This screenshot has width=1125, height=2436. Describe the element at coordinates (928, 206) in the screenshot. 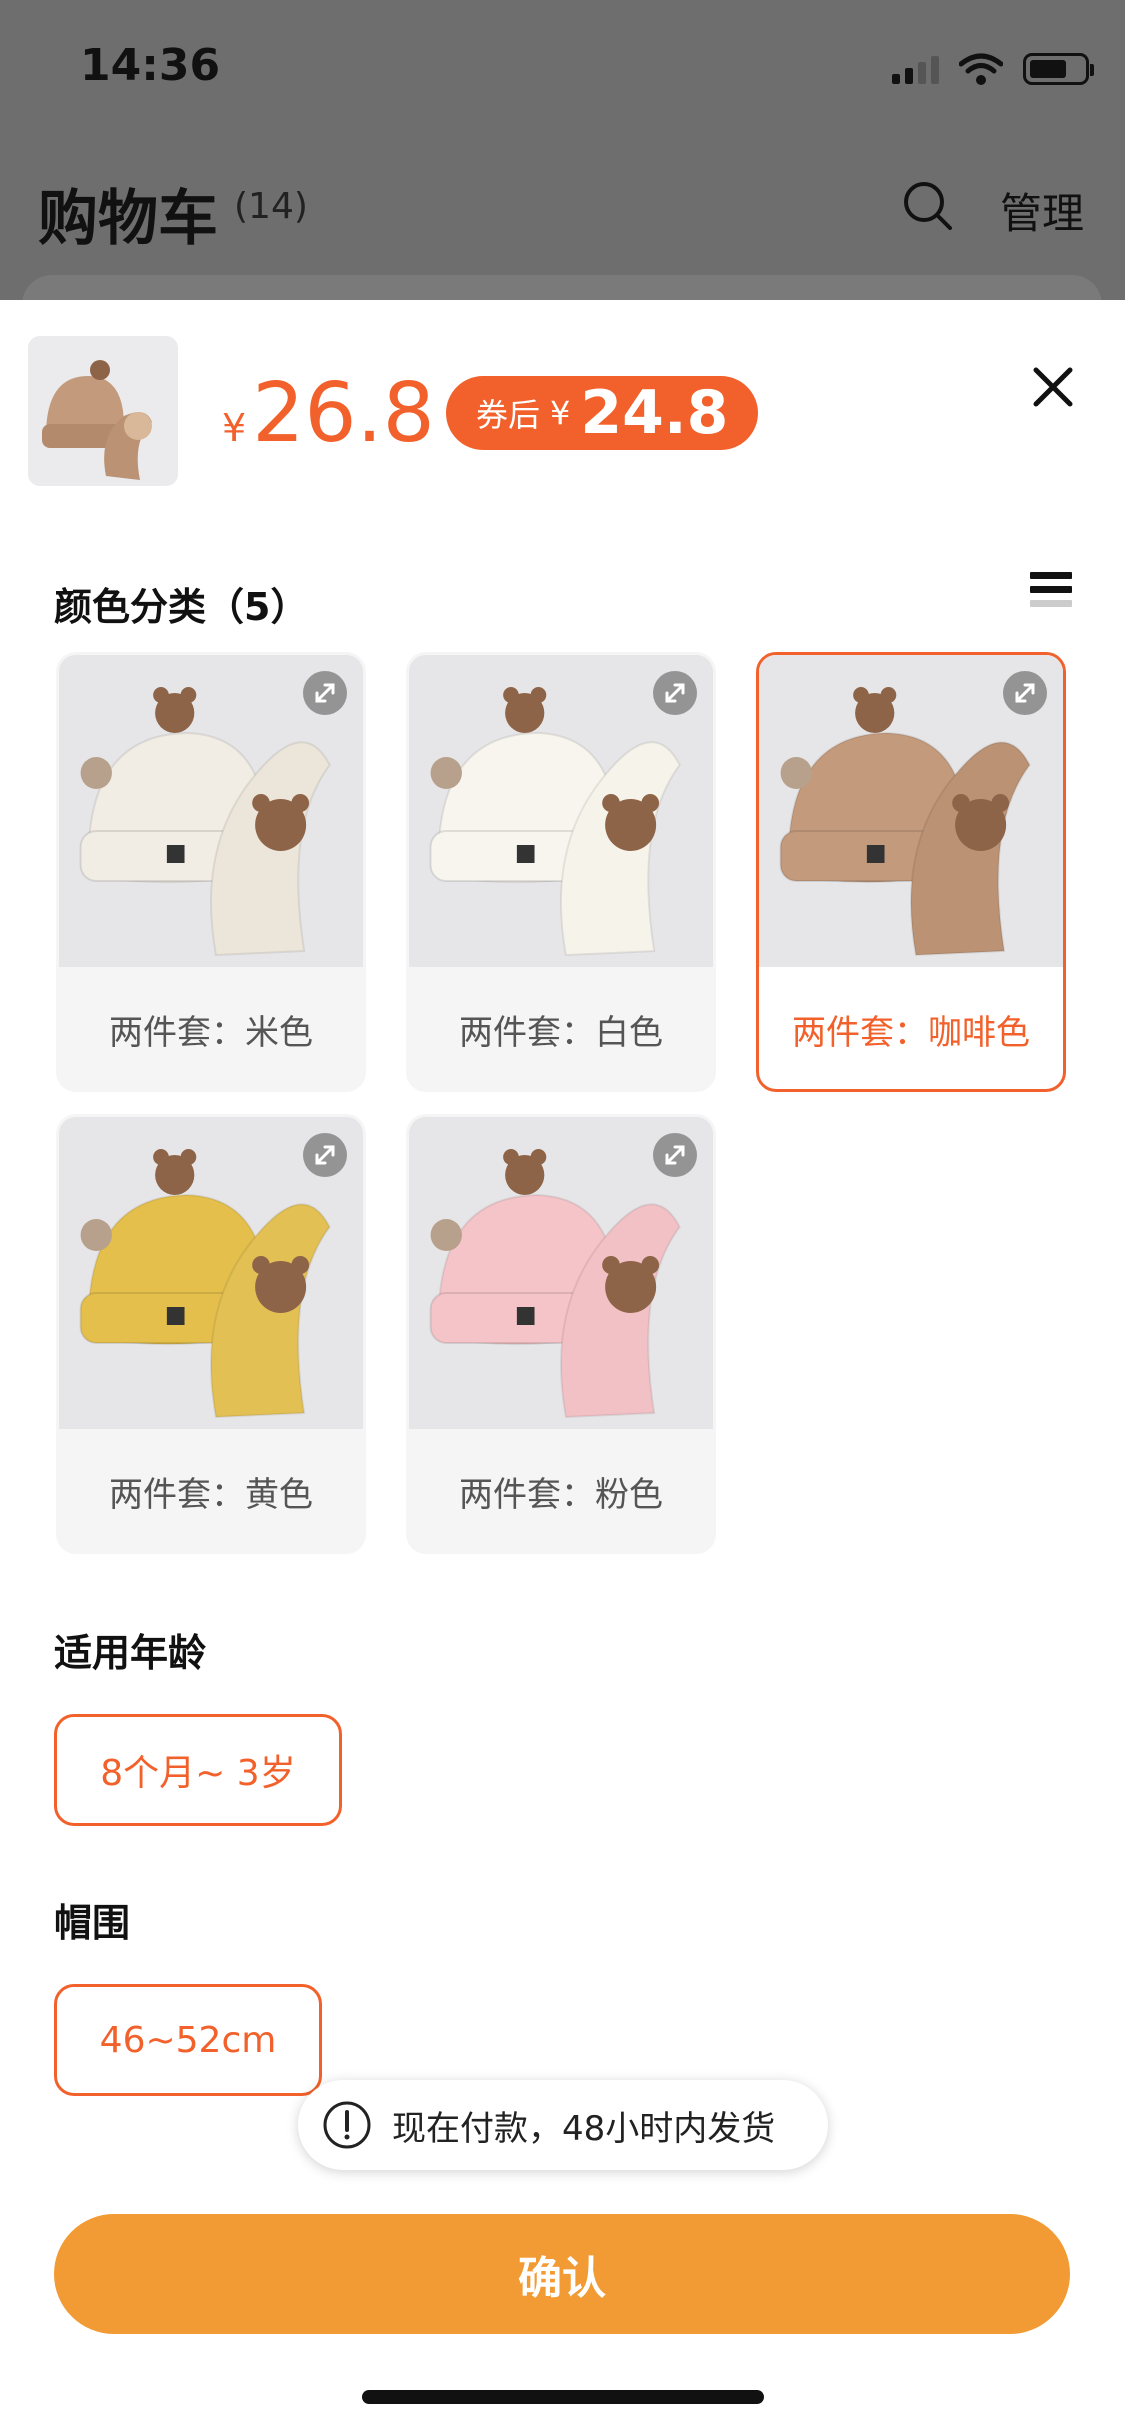

I see `search-icon` at that location.